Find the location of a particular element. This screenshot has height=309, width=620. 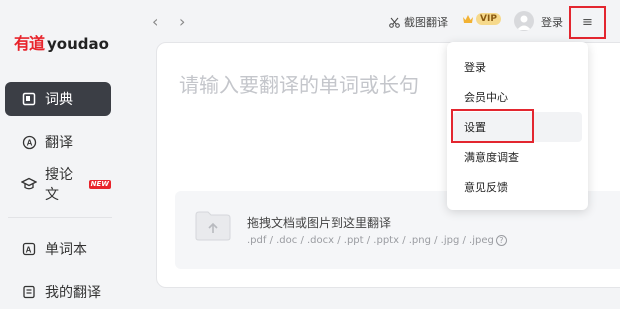

sidebar-item-search-papers: 搜论文 NEW is located at coordinates (58, 185).